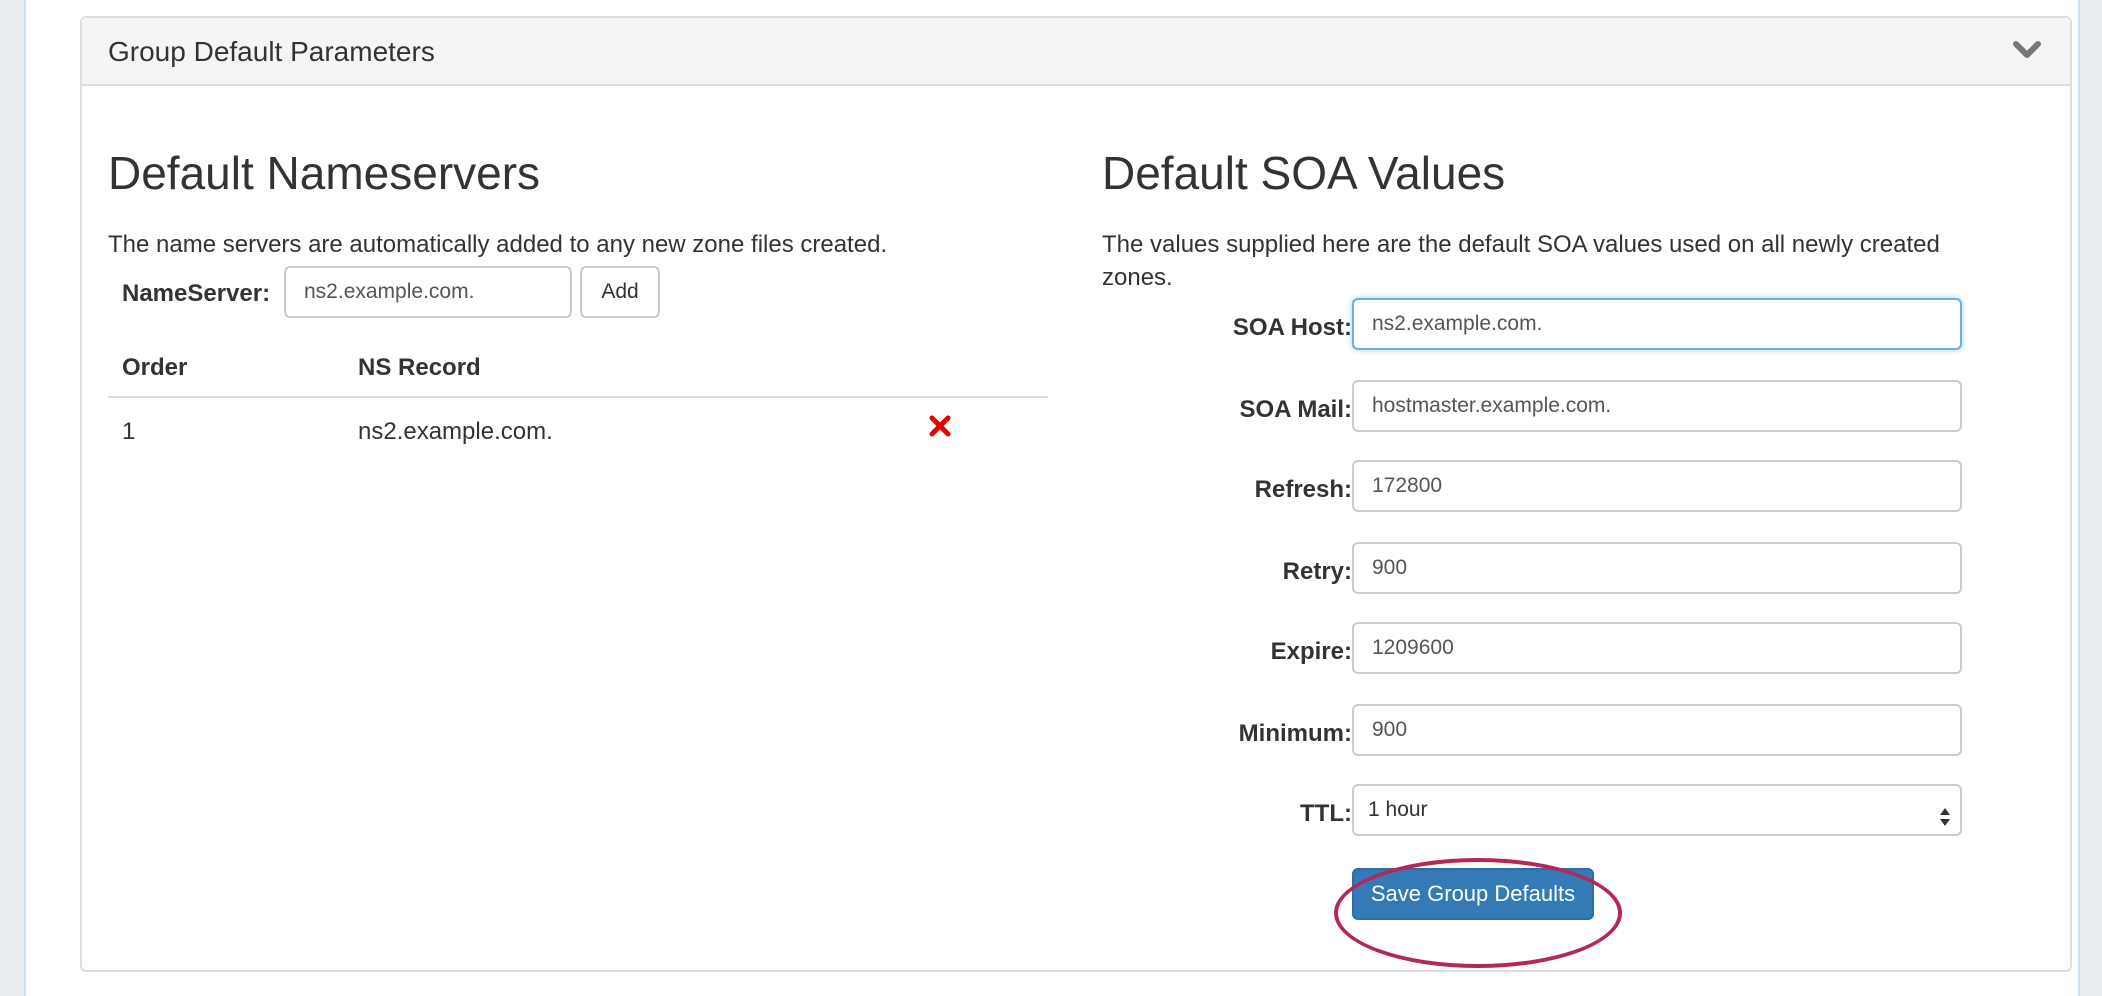 This screenshot has height=996, width=2102. I want to click on soa-mail-input: hostmaster.example.com., so click(1657, 406).